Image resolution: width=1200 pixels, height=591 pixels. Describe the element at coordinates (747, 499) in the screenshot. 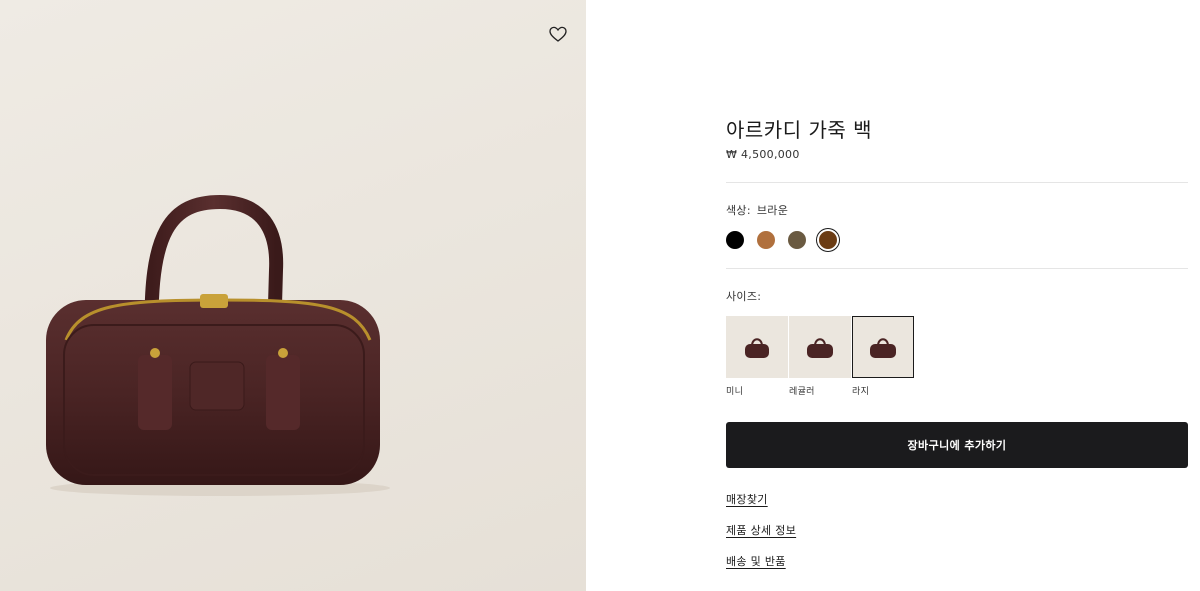

I see `store-finder-link: 매장찾기` at that location.